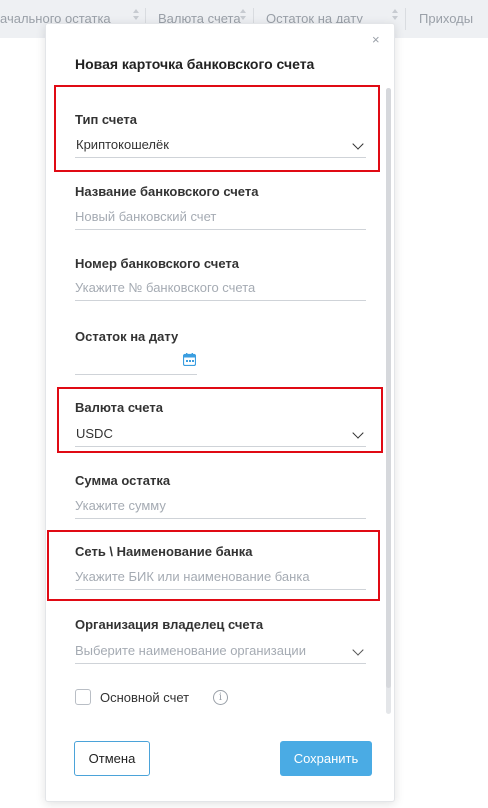  Describe the element at coordinates (388, 388) in the screenshot. I see `scrollbar-thumb` at that location.